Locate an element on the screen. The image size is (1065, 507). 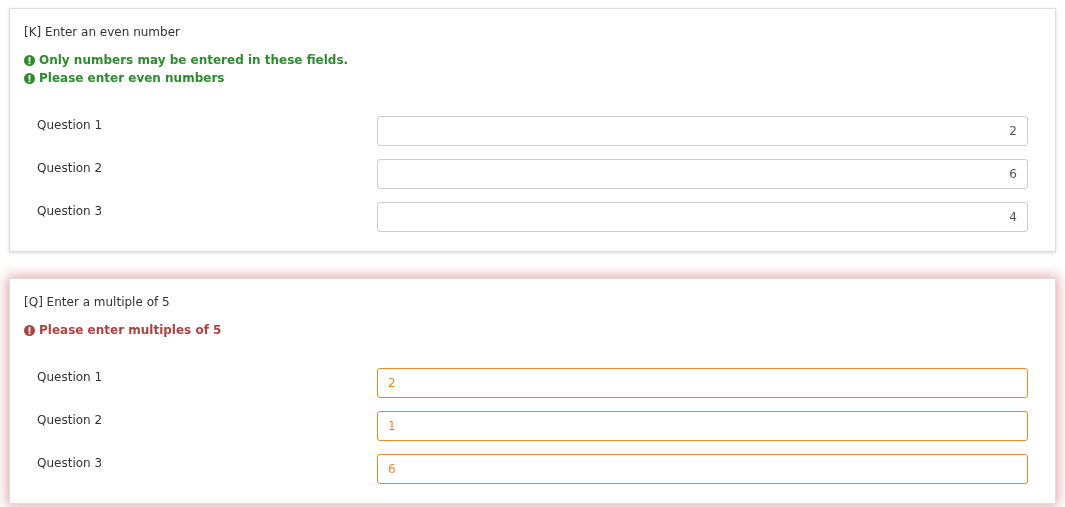
question-title: [Q] Enter a multiple of 5 is located at coordinates (97, 302).